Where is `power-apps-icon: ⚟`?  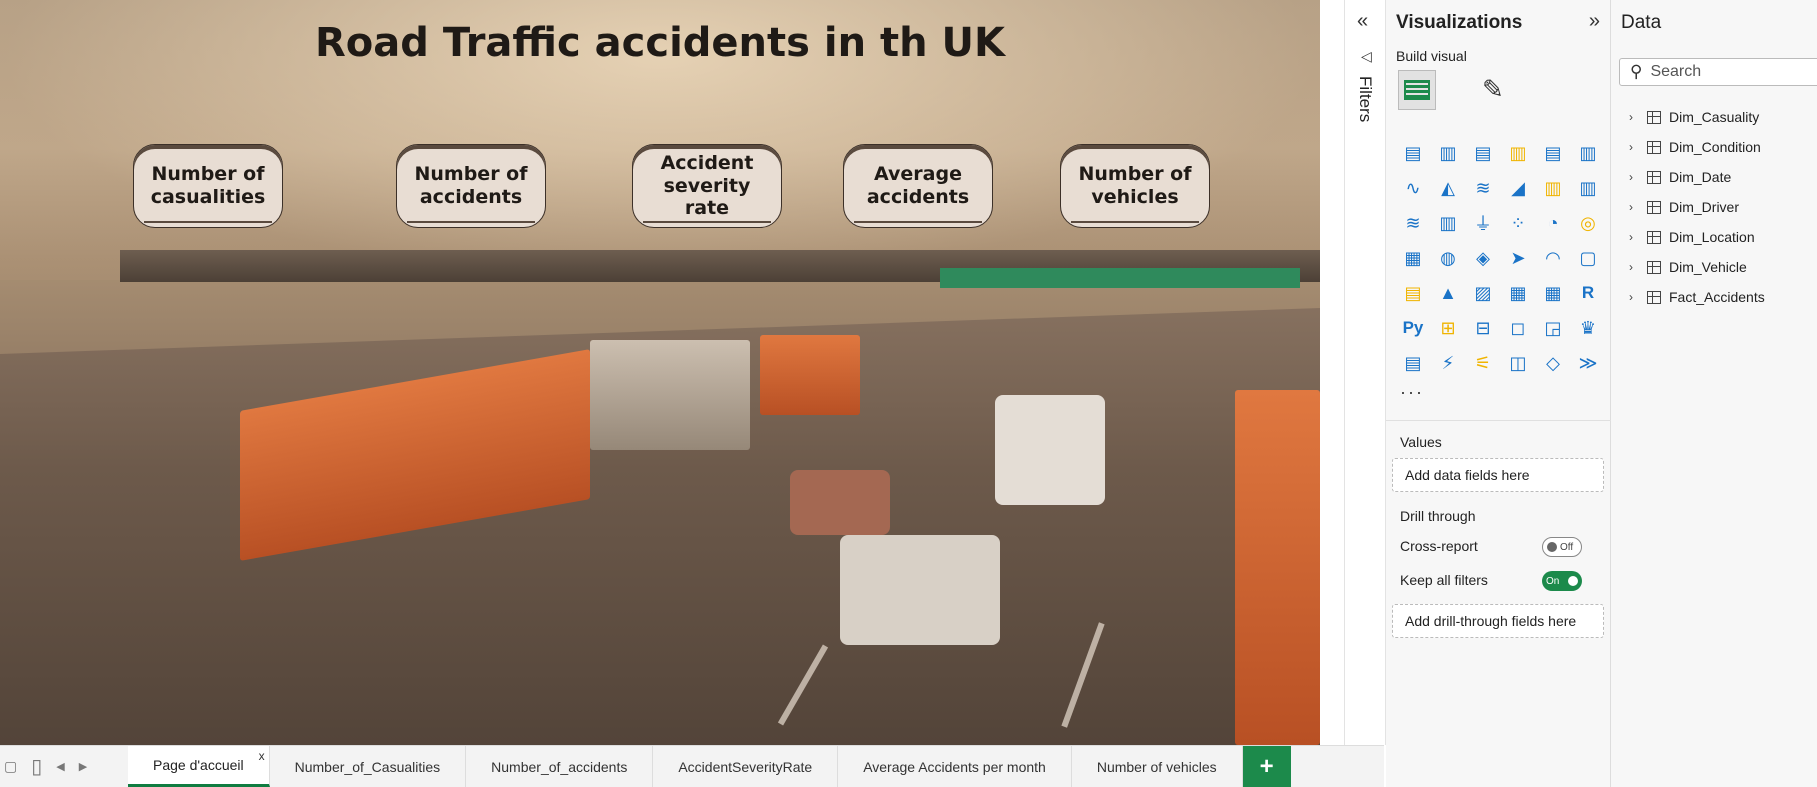 power-apps-icon: ⚟ is located at coordinates (1483, 363).